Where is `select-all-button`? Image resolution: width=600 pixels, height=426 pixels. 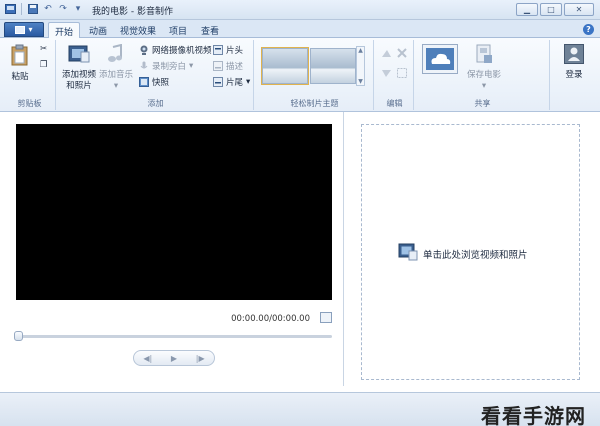 select-all-button is located at coordinates (401, 73).